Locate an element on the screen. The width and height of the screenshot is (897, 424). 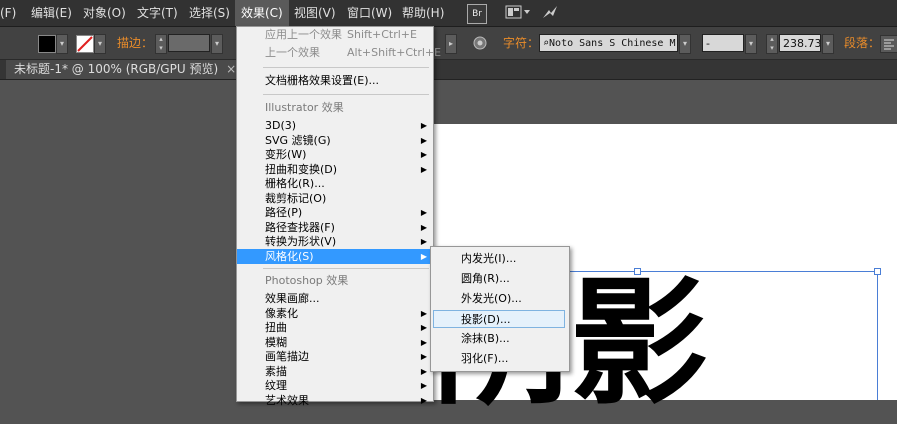
menu-help: 帮助(H) is located at coordinates (423, 13).